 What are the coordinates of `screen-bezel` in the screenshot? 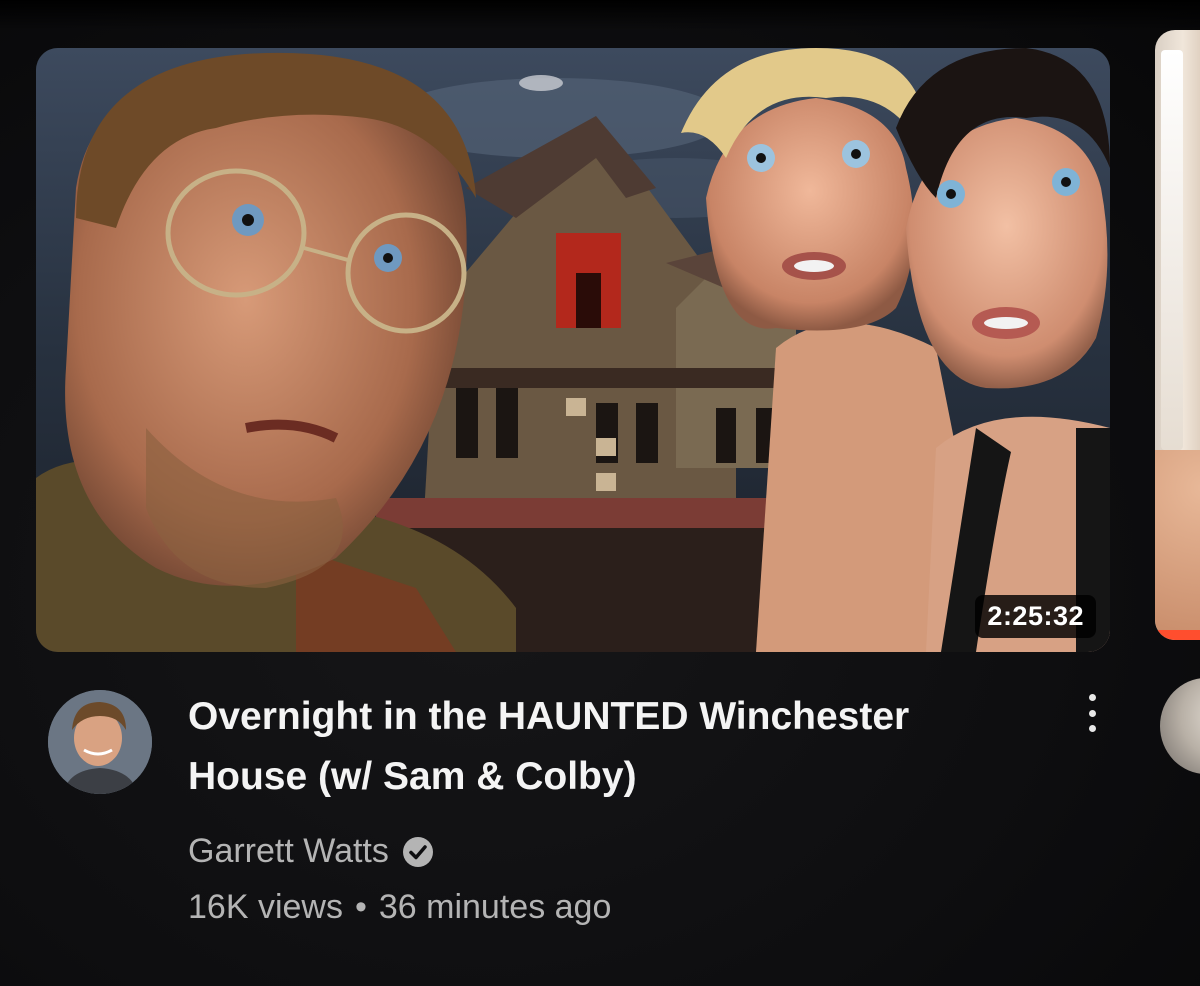 It's located at (600, 15).